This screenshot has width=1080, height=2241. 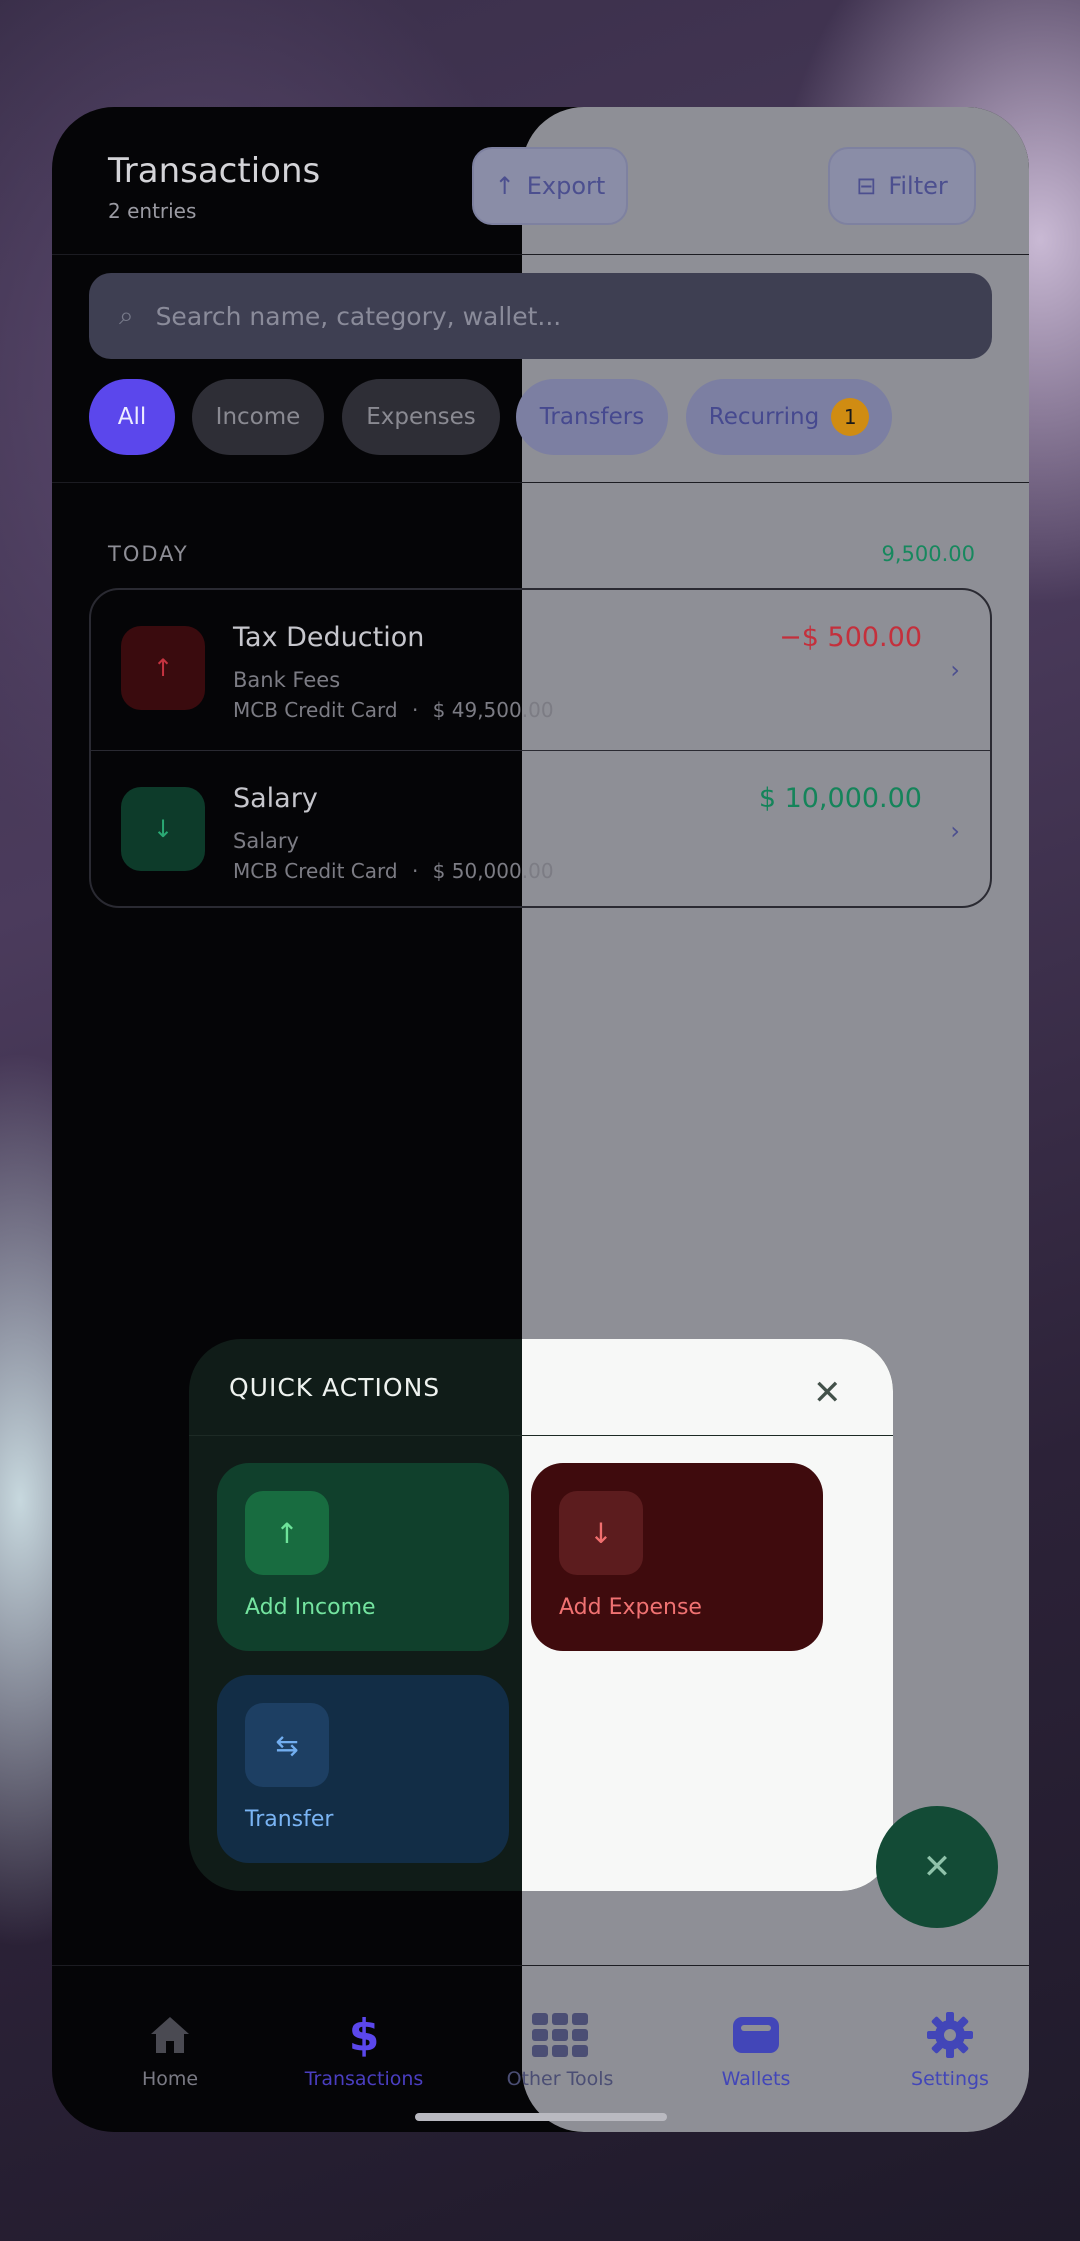 What do you see at coordinates (364, 2079) in the screenshot?
I see `nav-label: Transactions` at bounding box center [364, 2079].